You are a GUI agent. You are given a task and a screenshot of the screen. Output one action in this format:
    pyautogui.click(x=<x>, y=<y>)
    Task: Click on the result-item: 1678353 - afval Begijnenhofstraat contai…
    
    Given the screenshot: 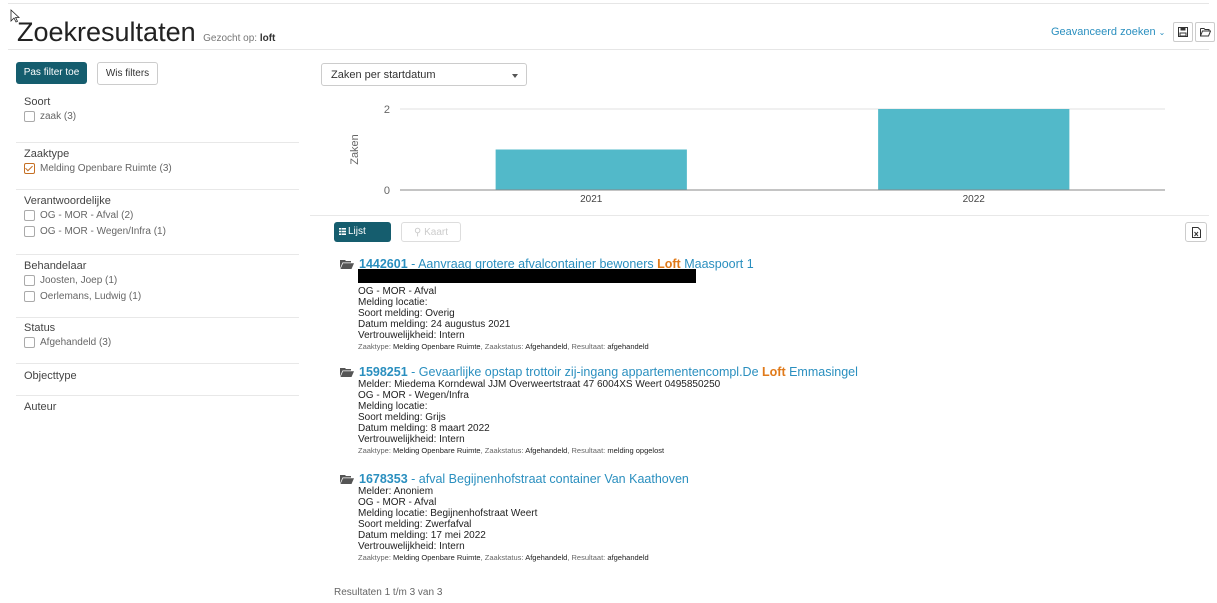 What is the action you would take?
    pyautogui.click(x=770, y=517)
    